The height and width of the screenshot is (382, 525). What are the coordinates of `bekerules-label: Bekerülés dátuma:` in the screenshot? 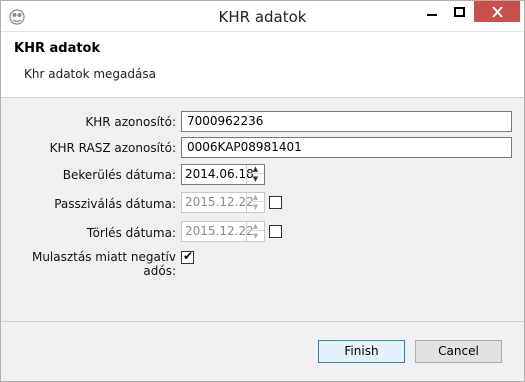 It's located at (119, 175).